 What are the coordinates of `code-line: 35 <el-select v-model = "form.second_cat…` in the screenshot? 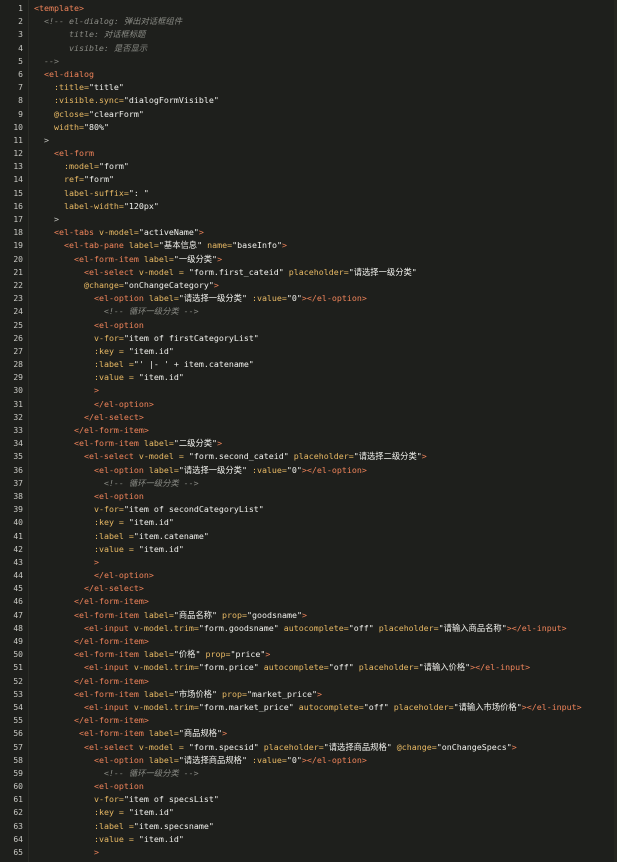 It's located at (308, 456).